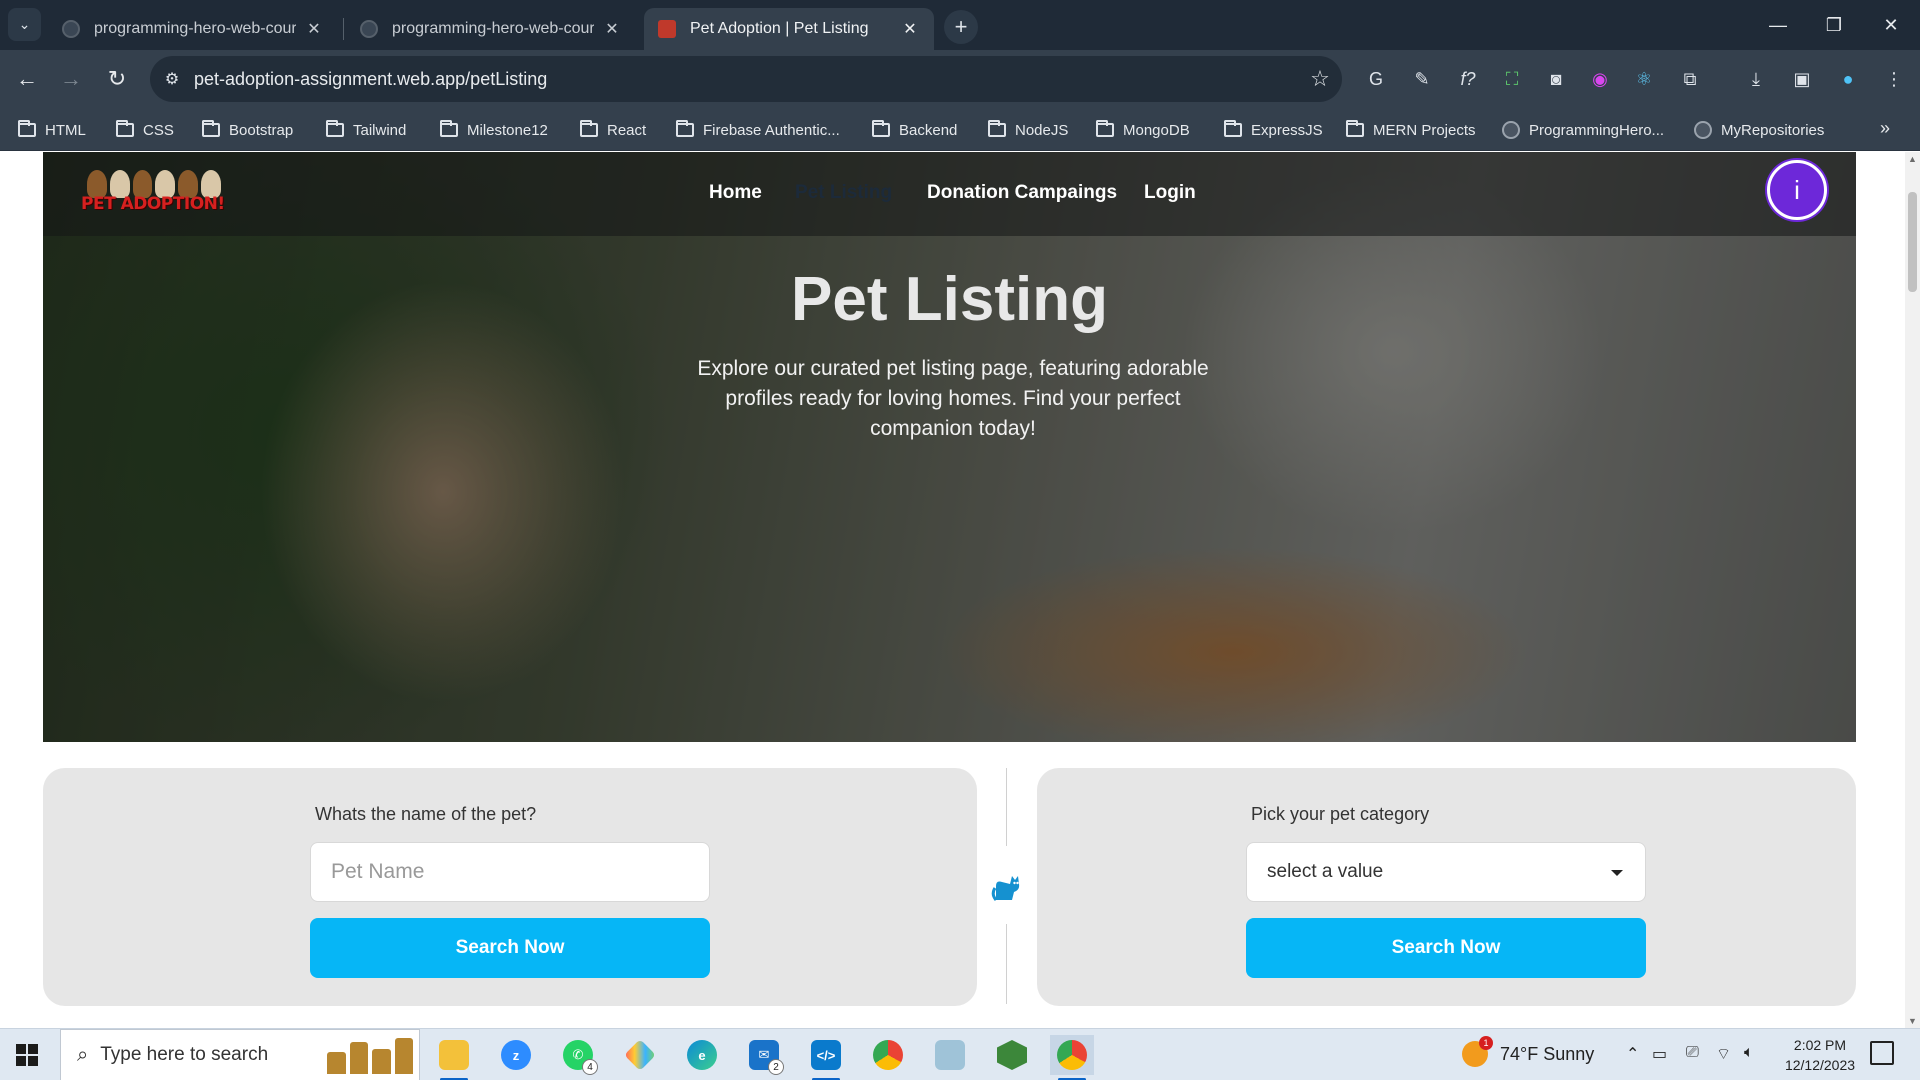  Describe the element at coordinates (1882, 1053) in the screenshot. I see `notification-center-icon` at that location.